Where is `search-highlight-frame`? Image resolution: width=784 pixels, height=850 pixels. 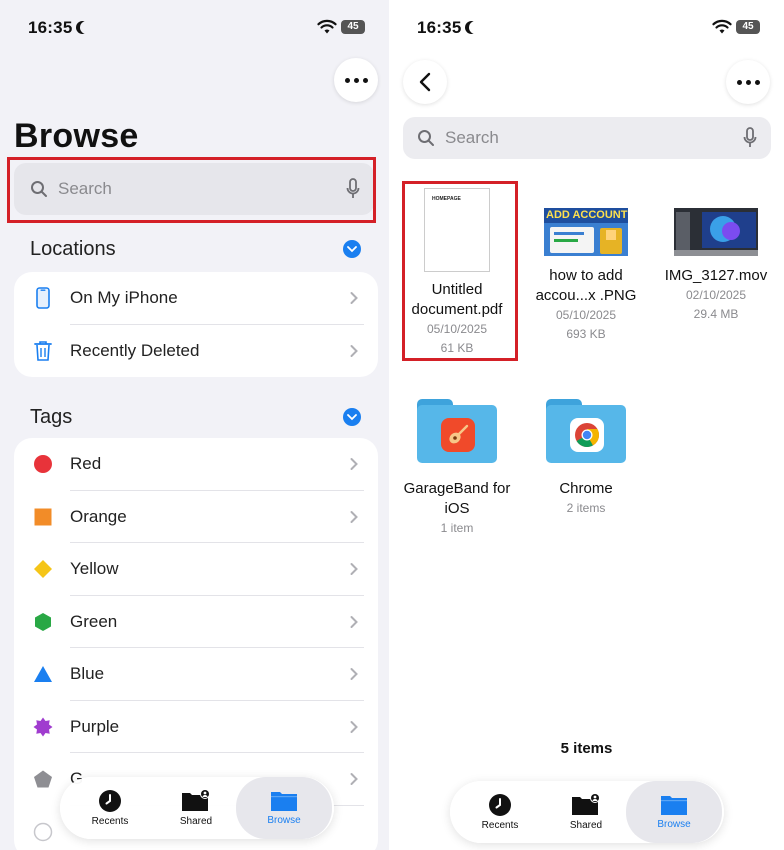 search-highlight-frame is located at coordinates (191, 190).